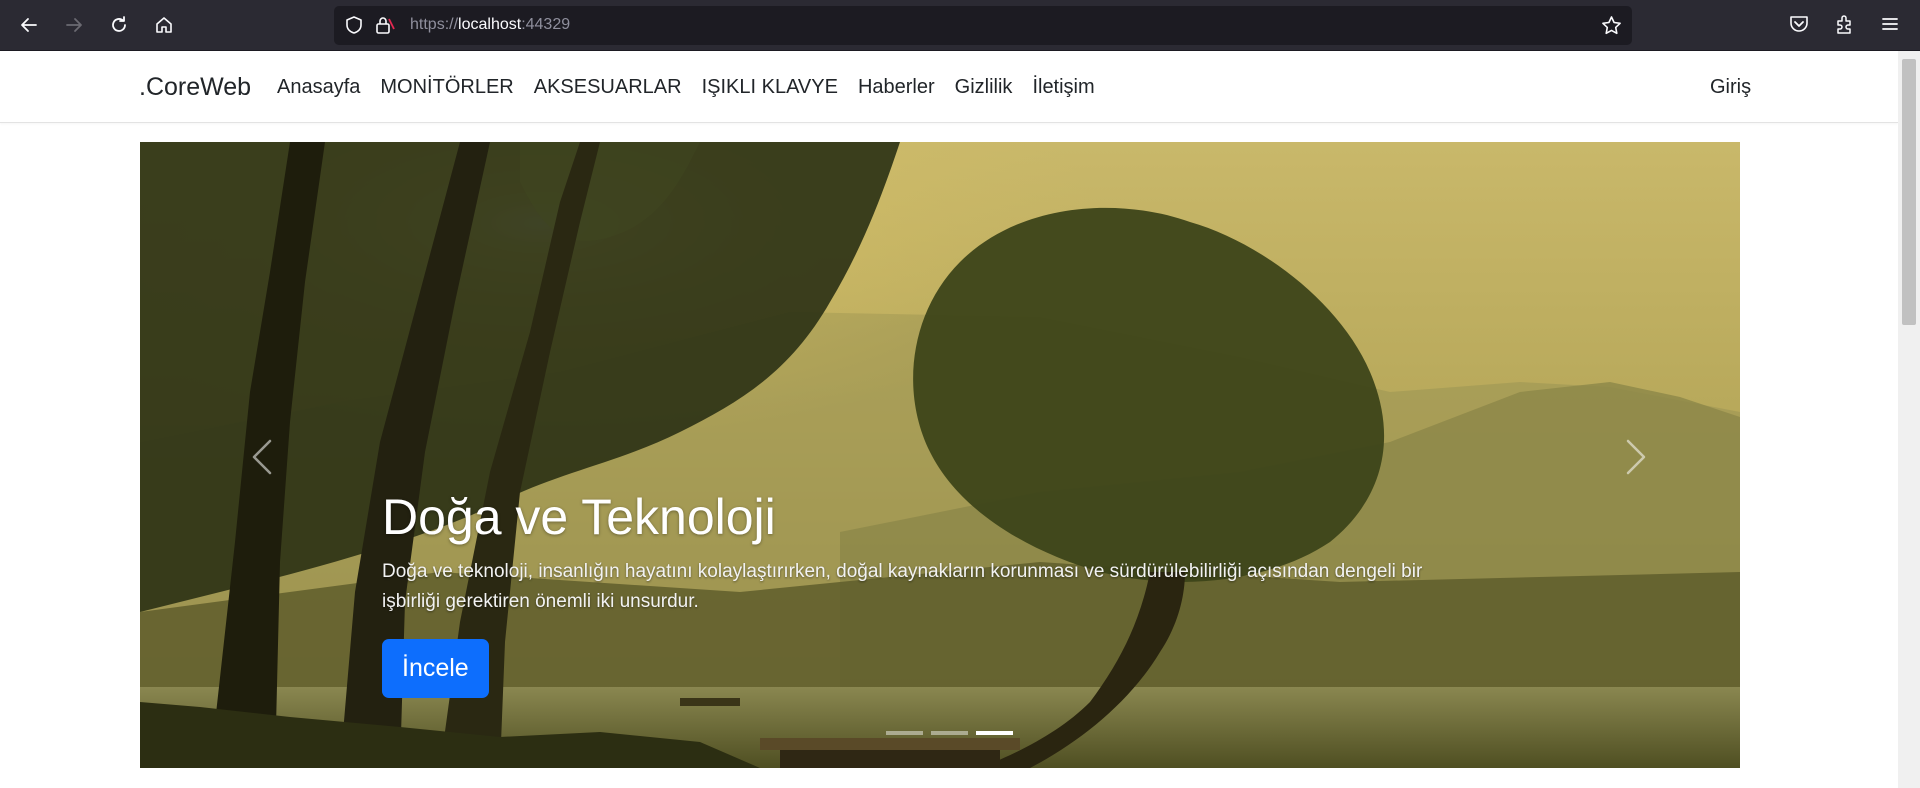 This screenshot has width=1920, height=788. I want to click on carousel-indicators, so click(949, 733).